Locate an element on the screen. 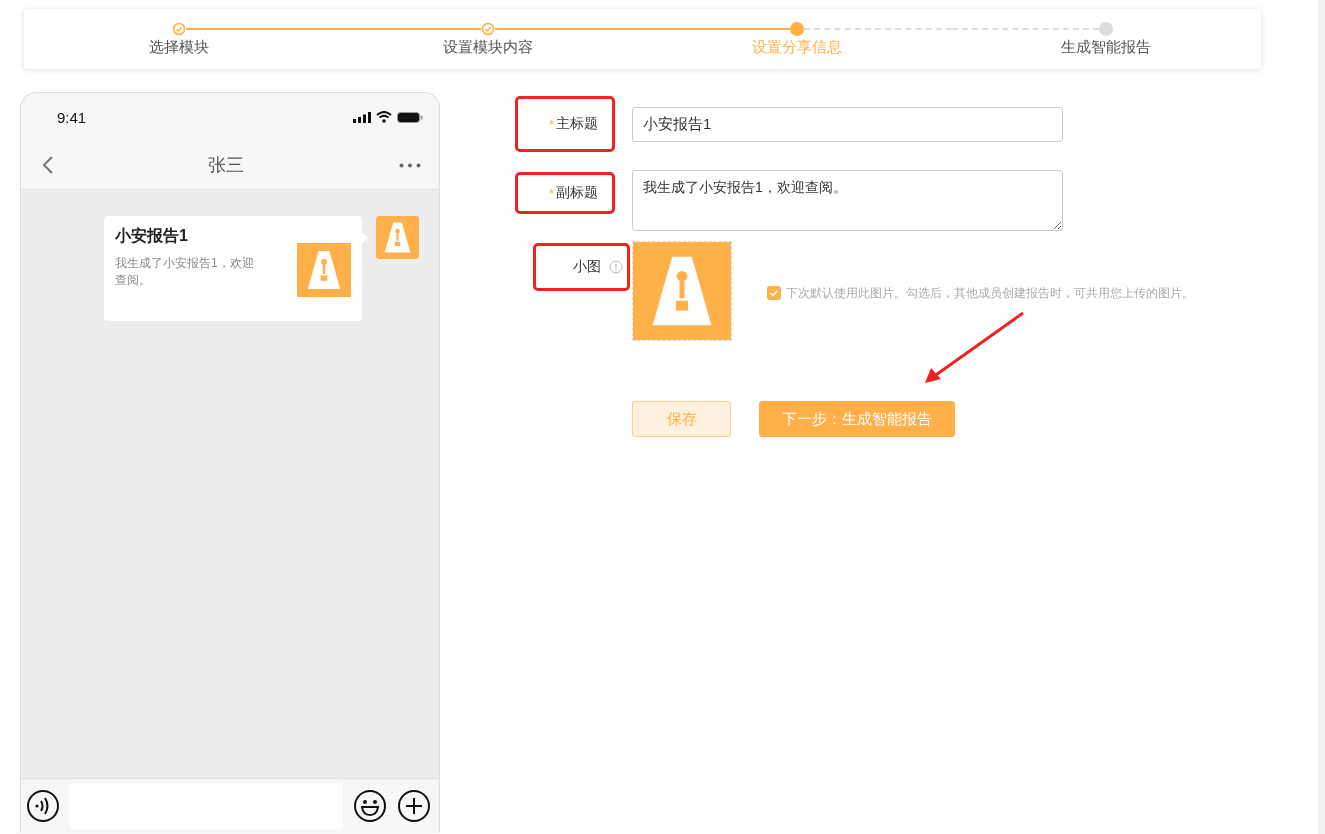  status-time: 9:41 is located at coordinates (72, 117).